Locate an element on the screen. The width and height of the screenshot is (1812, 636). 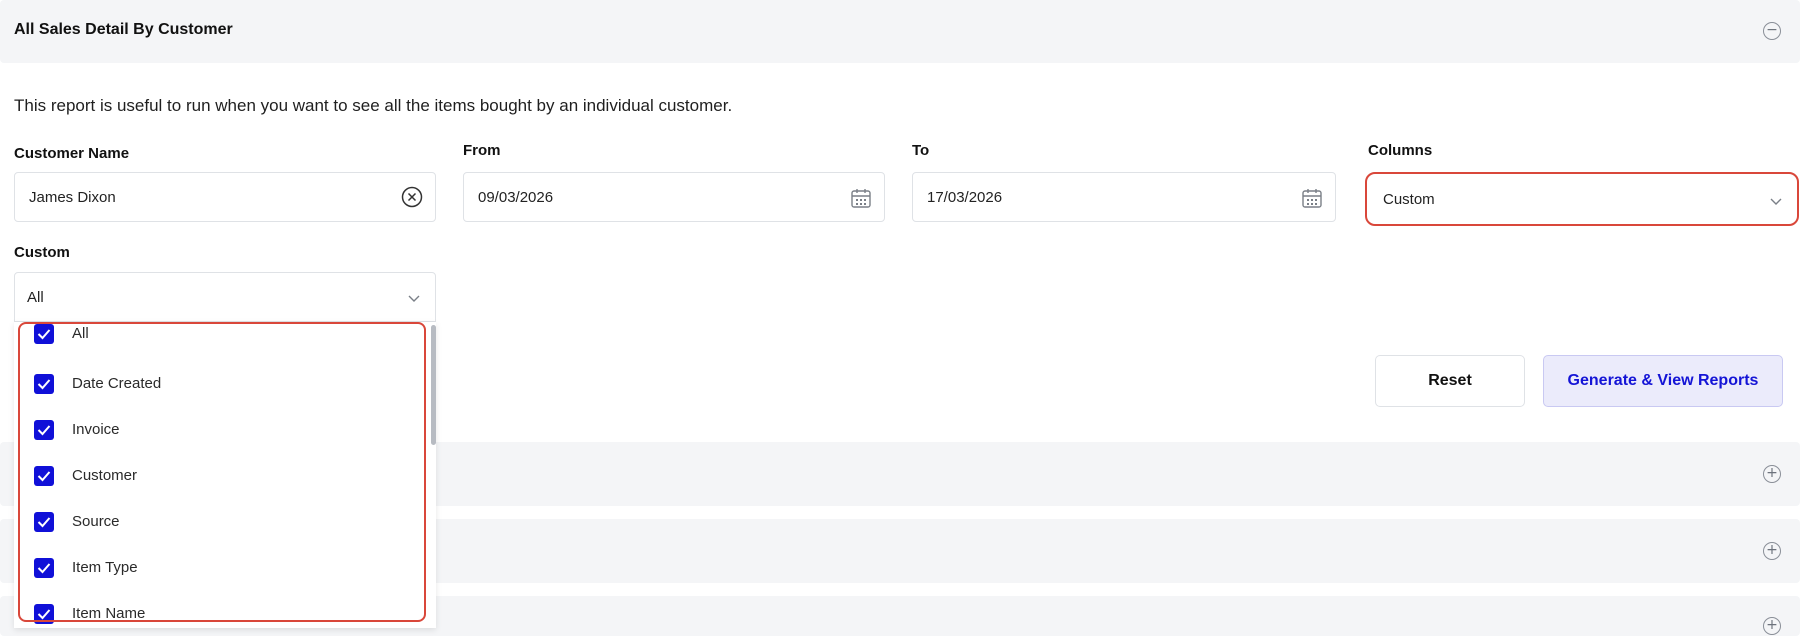
customer-name-label: Customer Name is located at coordinates (72, 153).